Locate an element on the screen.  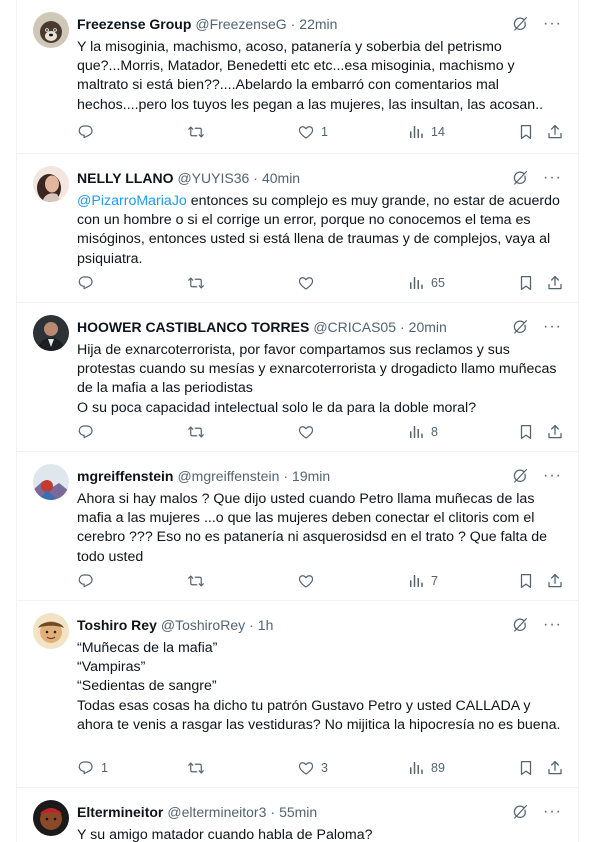
timestamp: 20min is located at coordinates (428, 327).